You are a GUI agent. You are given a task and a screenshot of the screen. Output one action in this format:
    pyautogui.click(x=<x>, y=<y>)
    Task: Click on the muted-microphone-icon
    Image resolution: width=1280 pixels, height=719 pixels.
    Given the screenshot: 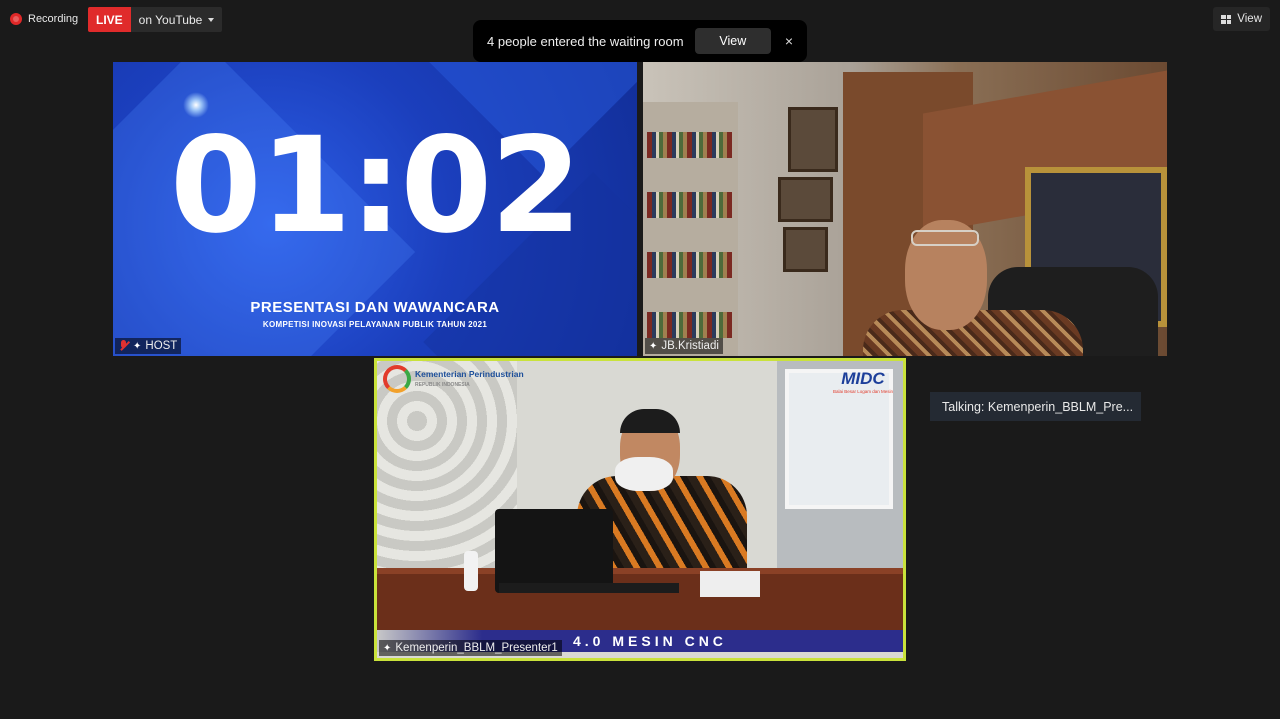 What is the action you would take?
    pyautogui.click(x=124, y=346)
    